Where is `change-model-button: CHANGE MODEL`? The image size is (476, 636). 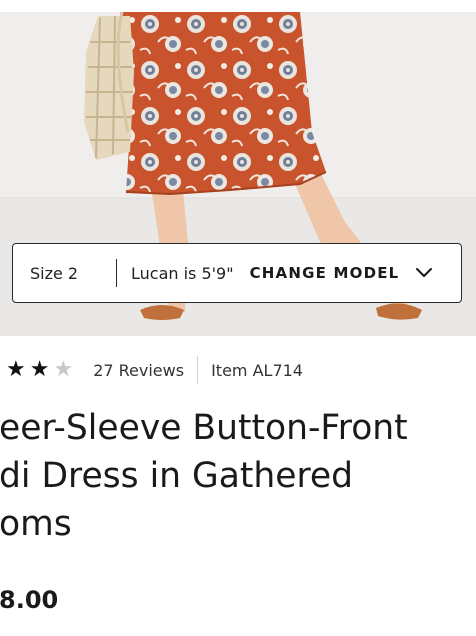
change-model-button: CHANGE MODEL is located at coordinates (325, 273).